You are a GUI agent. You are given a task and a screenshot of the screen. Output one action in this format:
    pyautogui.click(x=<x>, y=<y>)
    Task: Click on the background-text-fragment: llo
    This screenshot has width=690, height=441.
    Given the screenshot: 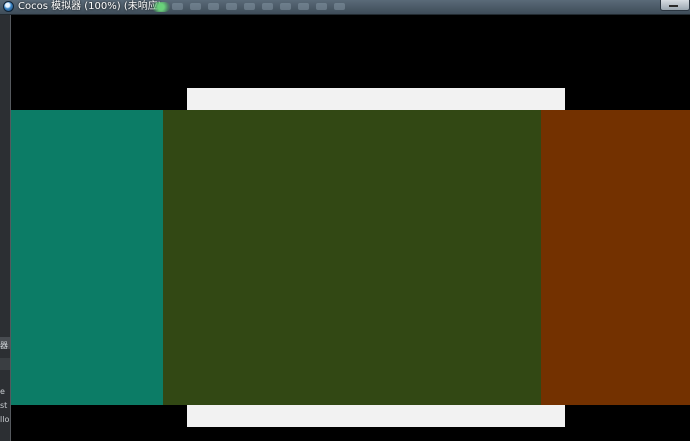 What is the action you would take?
    pyautogui.click(x=5, y=419)
    